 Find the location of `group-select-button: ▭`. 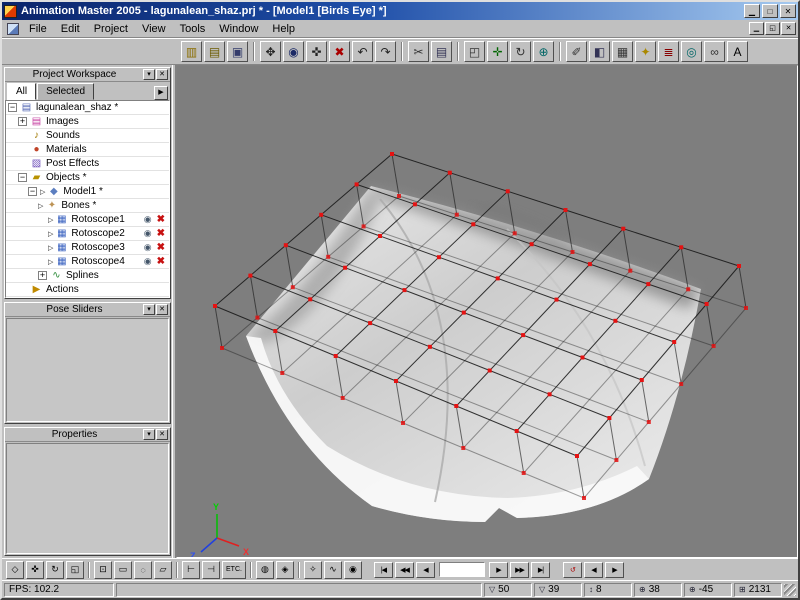

group-select-button: ▭ is located at coordinates (123, 569).